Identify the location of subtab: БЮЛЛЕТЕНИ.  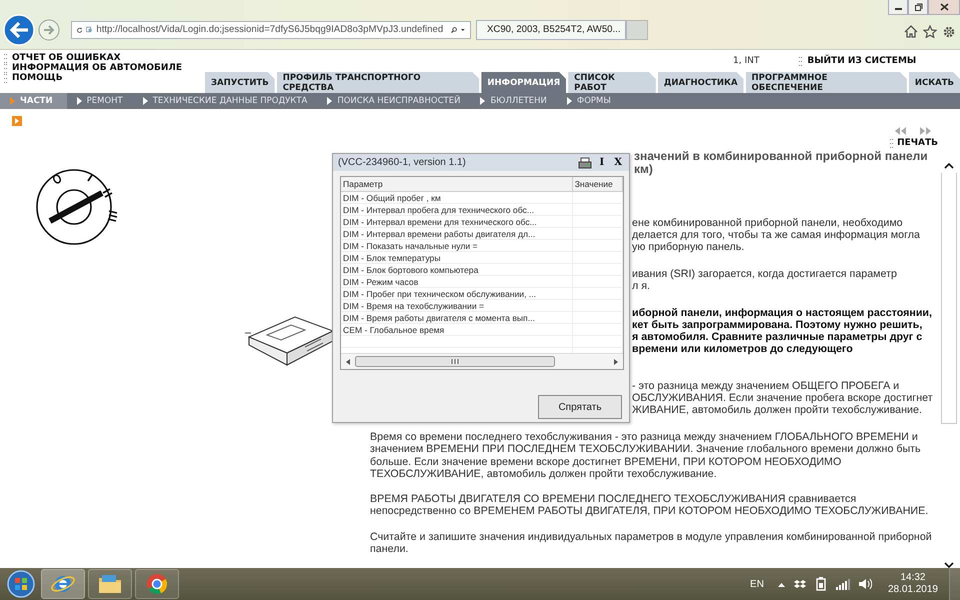
(513, 101).